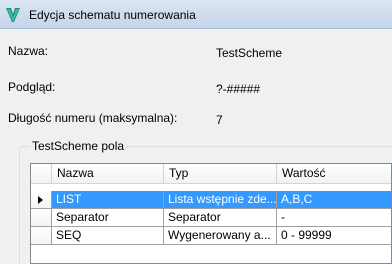 The image size is (392, 264). Describe the element at coordinates (220, 174) in the screenshot. I see `column-header-type: Typ` at that location.